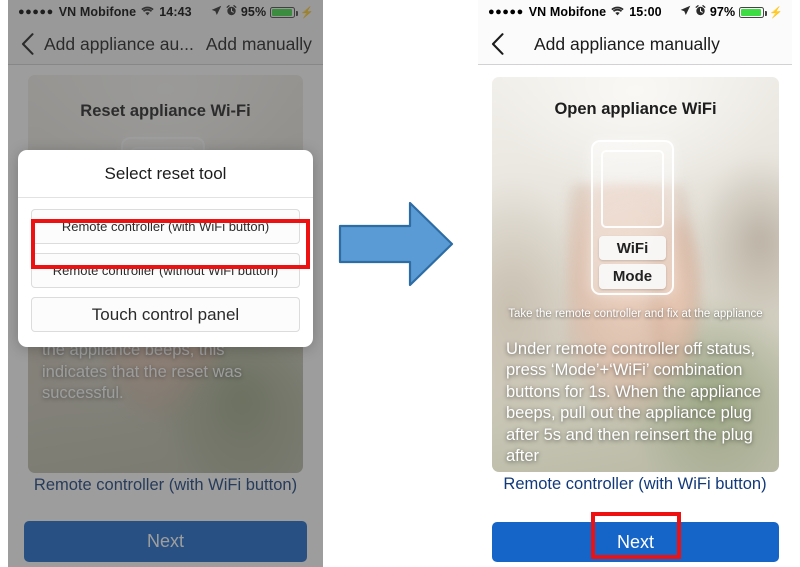 The height and width of the screenshot is (567, 800). Describe the element at coordinates (506, 11) in the screenshot. I see `signal-strength-dots: ●●●●●` at that location.